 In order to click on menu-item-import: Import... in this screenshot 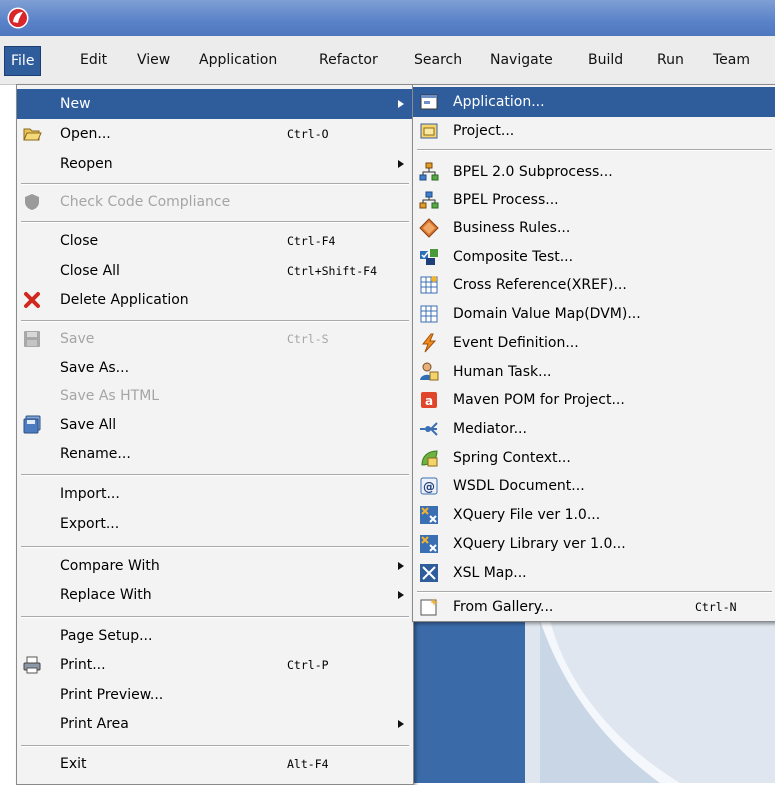, I will do `click(215, 494)`.